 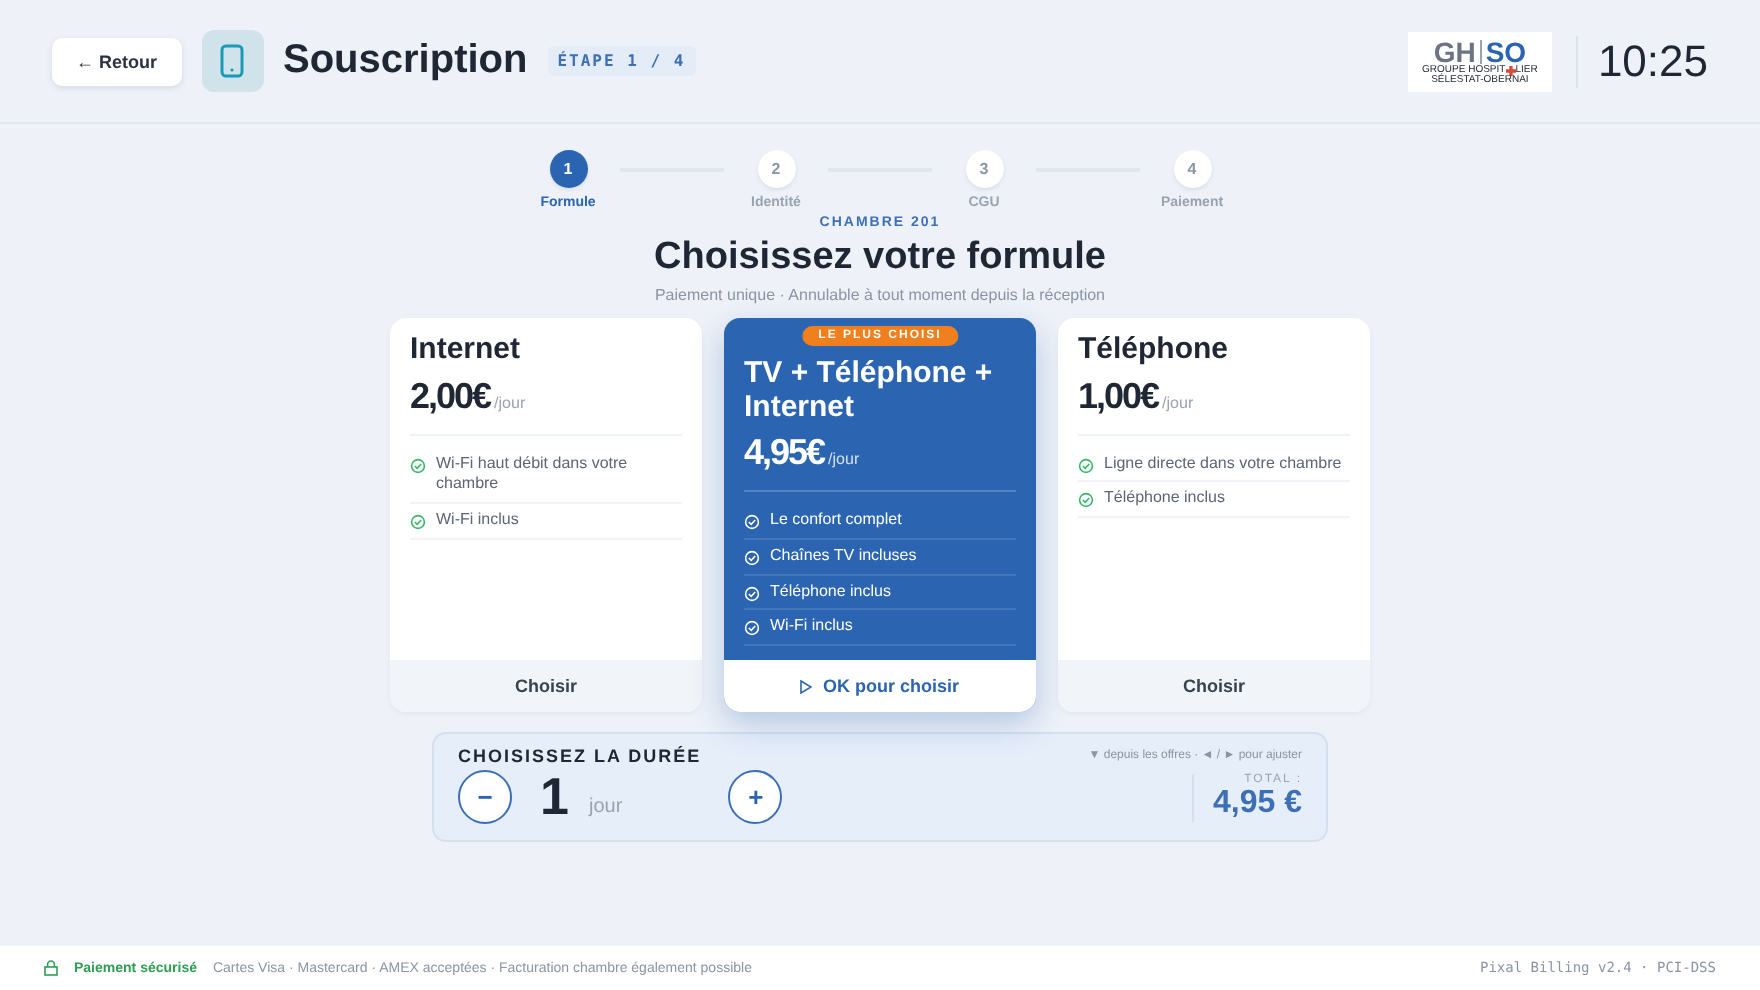 What do you see at coordinates (485, 797) in the screenshot?
I see `decrease-button: −` at bounding box center [485, 797].